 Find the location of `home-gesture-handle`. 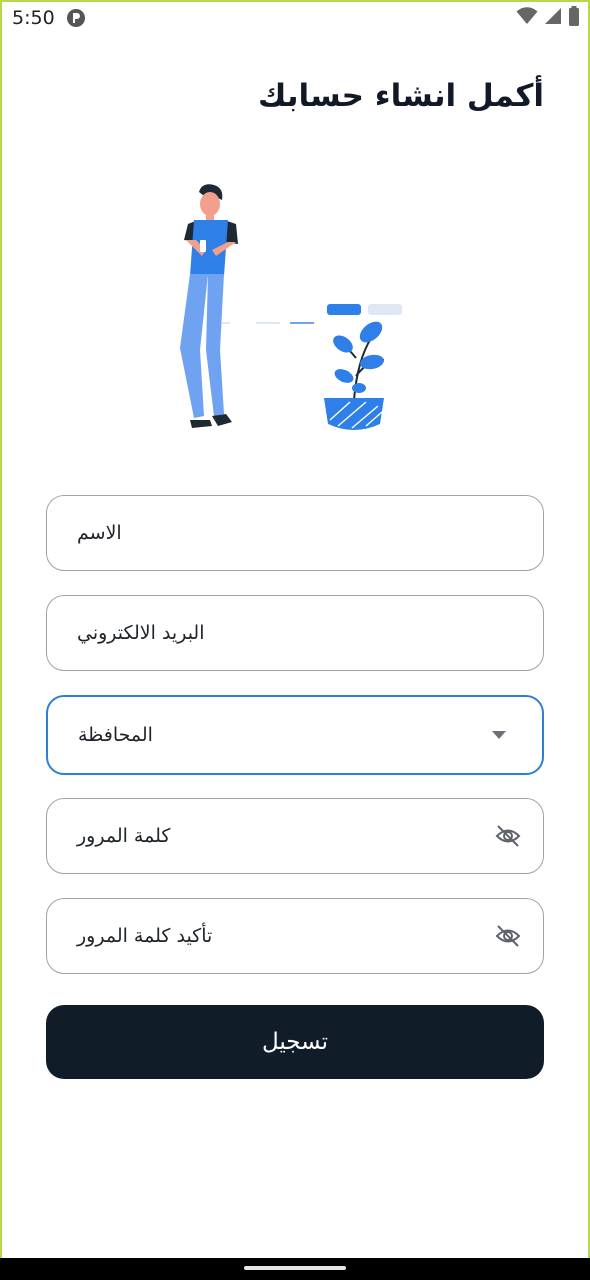

home-gesture-handle is located at coordinates (295, 1268).